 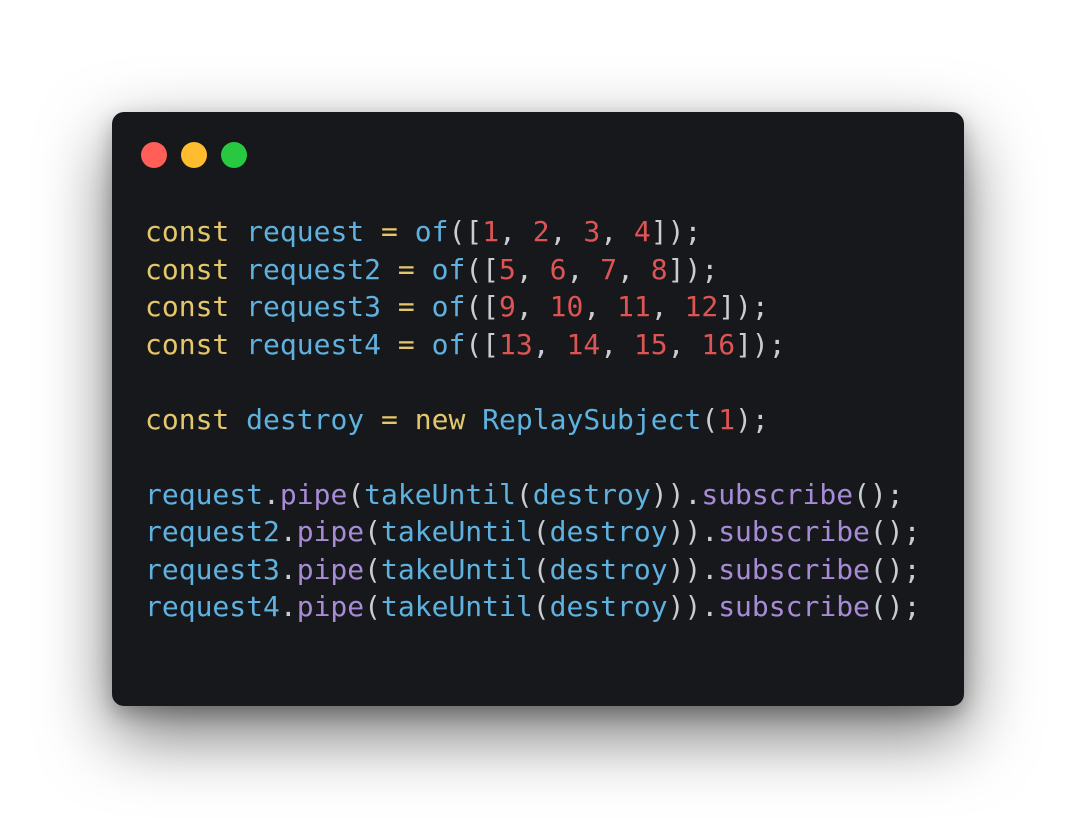 What do you see at coordinates (440, 419) in the screenshot?
I see `code-token-kw: new` at bounding box center [440, 419].